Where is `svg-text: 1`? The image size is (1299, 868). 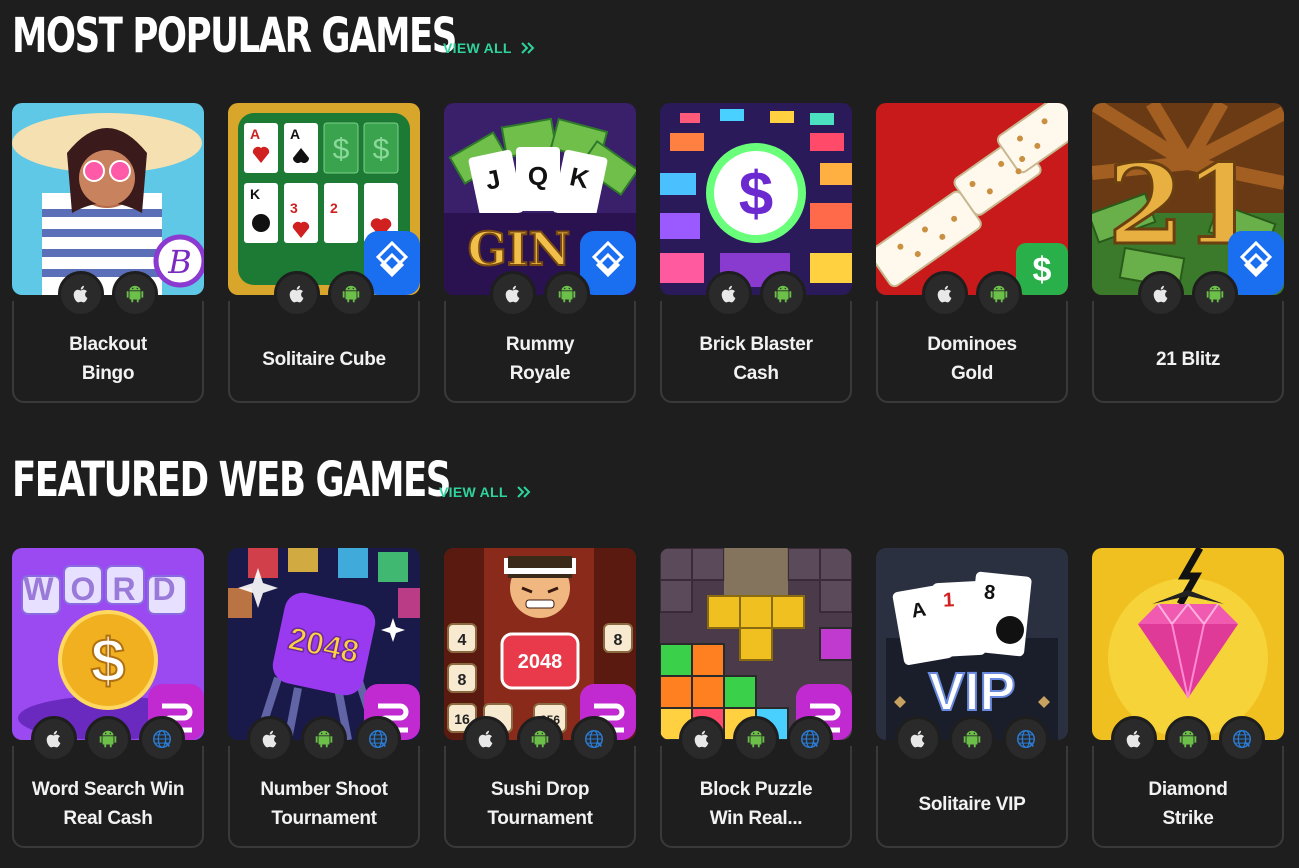
svg-text: 1 is located at coordinates (948, 600).